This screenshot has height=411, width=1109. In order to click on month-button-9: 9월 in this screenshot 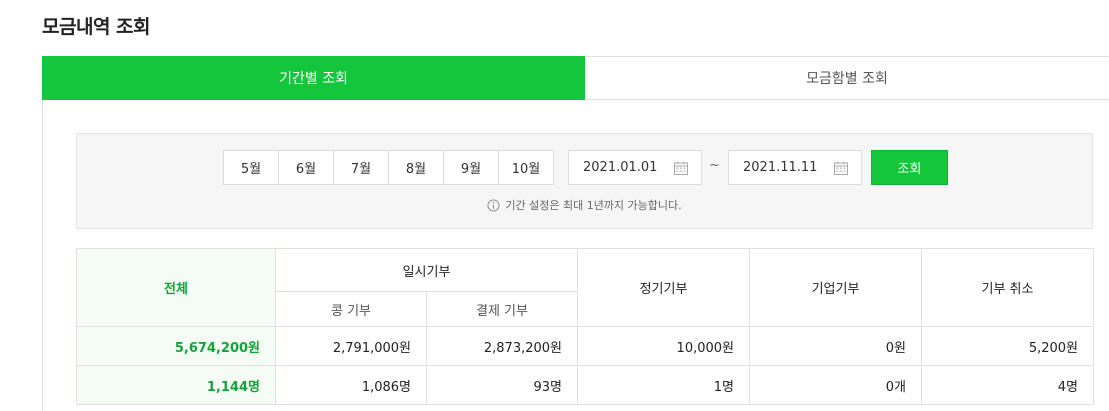, I will do `click(471, 167)`.